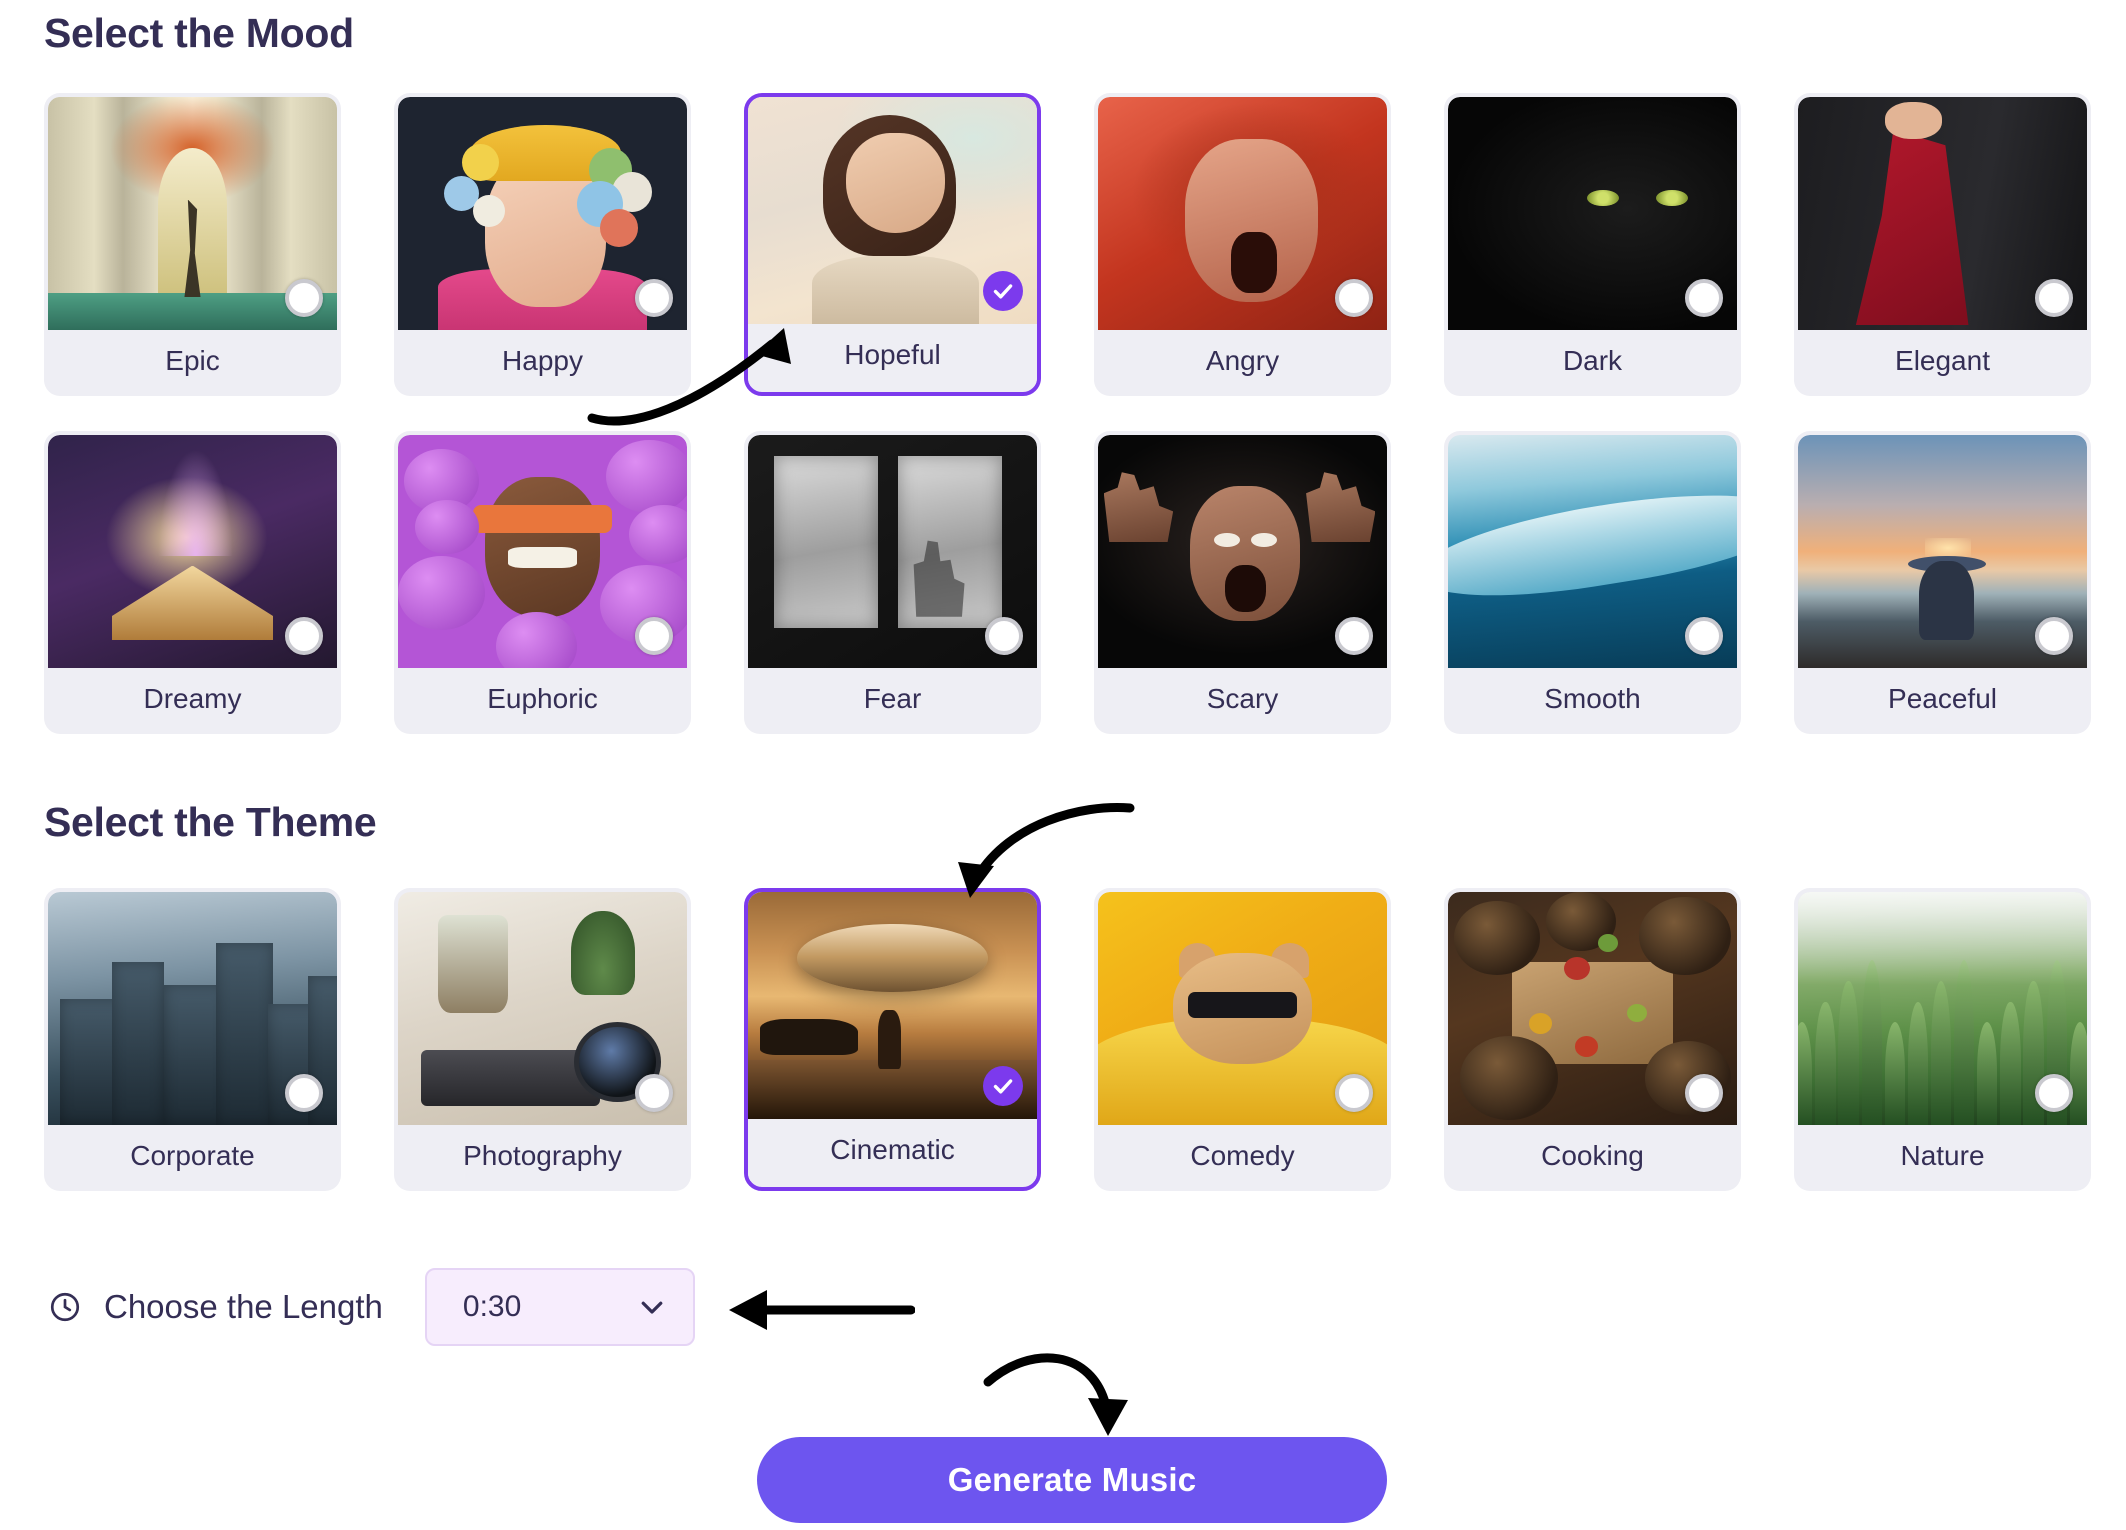  I want to click on clock-icon, so click(65, 1307).